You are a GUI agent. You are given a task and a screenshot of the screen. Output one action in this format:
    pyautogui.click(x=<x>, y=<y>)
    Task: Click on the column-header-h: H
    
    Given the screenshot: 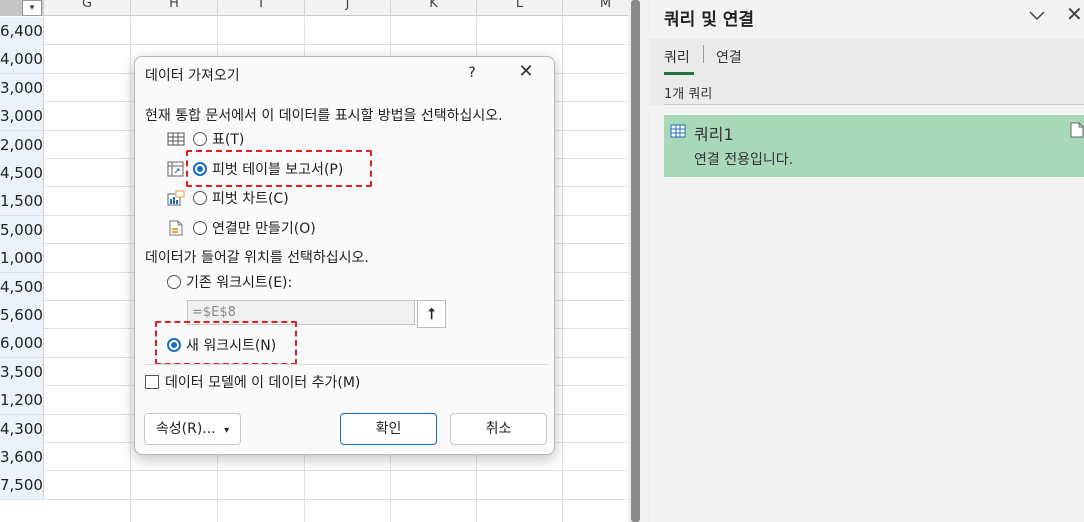 What is the action you would take?
    pyautogui.click(x=174, y=8)
    